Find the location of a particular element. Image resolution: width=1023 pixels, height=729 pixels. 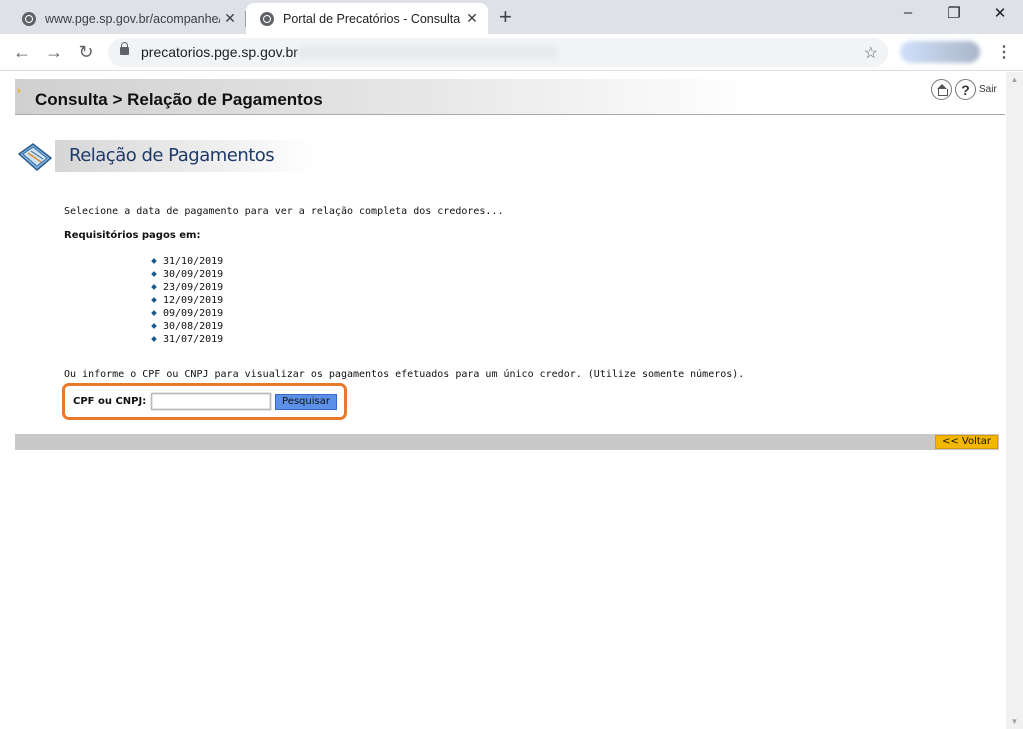

profile-avatar is located at coordinates (940, 52).